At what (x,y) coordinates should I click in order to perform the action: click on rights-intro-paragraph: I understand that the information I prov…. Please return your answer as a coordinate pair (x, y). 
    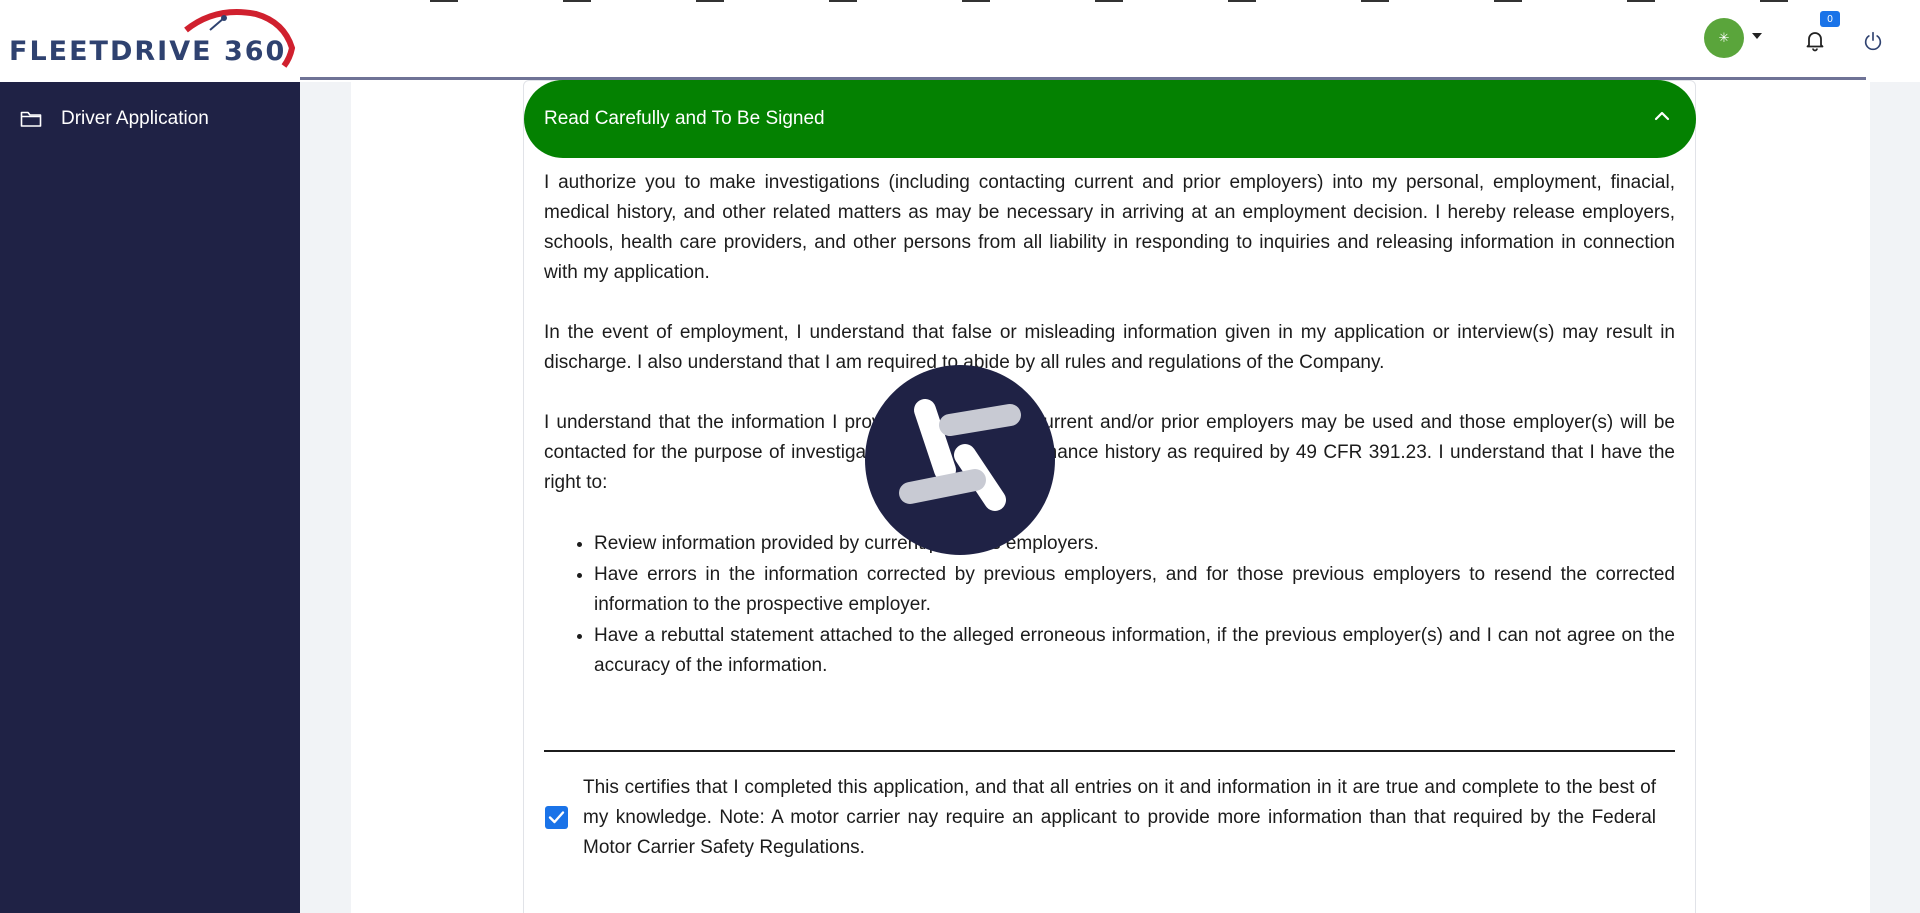
    Looking at the image, I should click on (1109, 452).